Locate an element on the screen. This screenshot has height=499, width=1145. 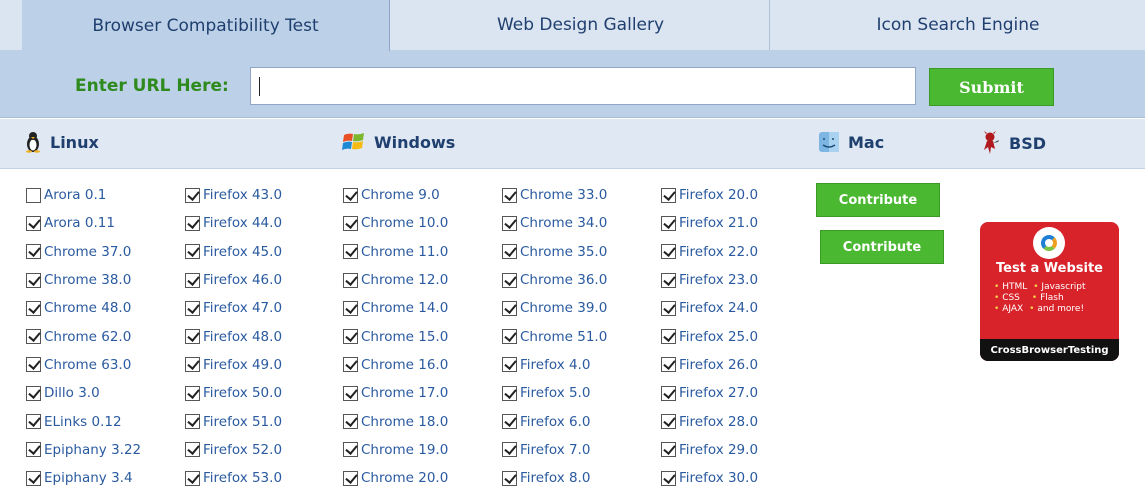
browser-option: Chrome 18.0 is located at coordinates (395, 421).